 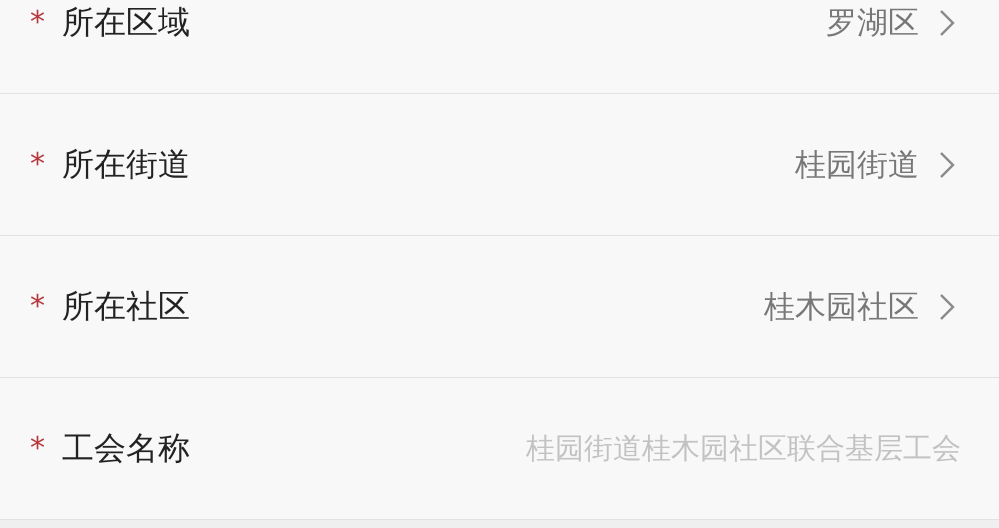 What do you see at coordinates (841, 307) in the screenshot?
I see `select-field: 桂木园社区` at bounding box center [841, 307].